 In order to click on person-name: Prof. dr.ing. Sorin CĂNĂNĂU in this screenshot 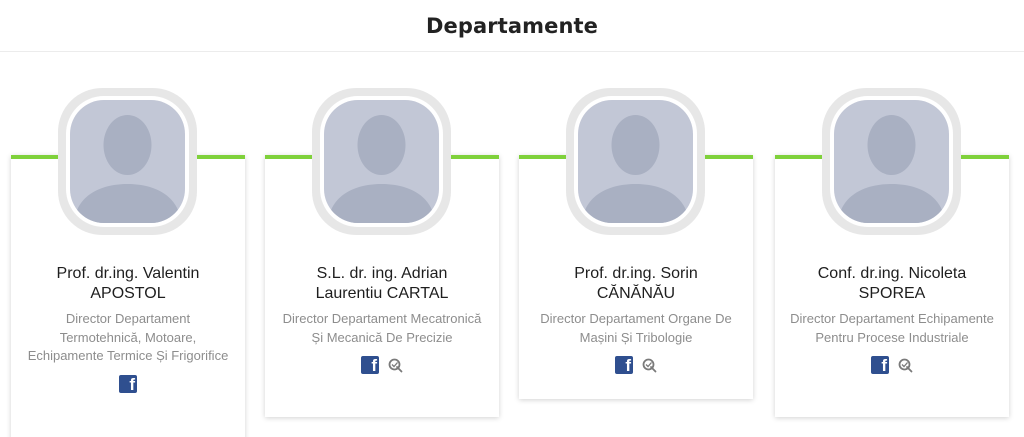, I will do `click(636, 283)`.